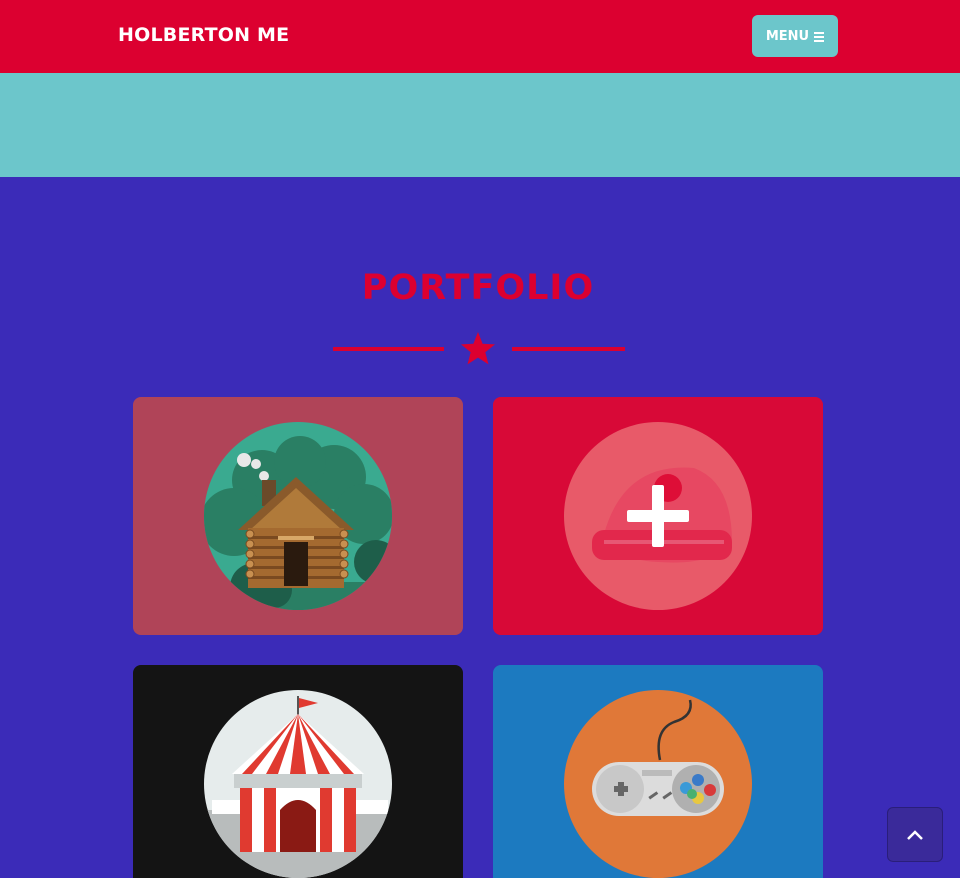  I want to click on bars-icon, so click(819, 36).